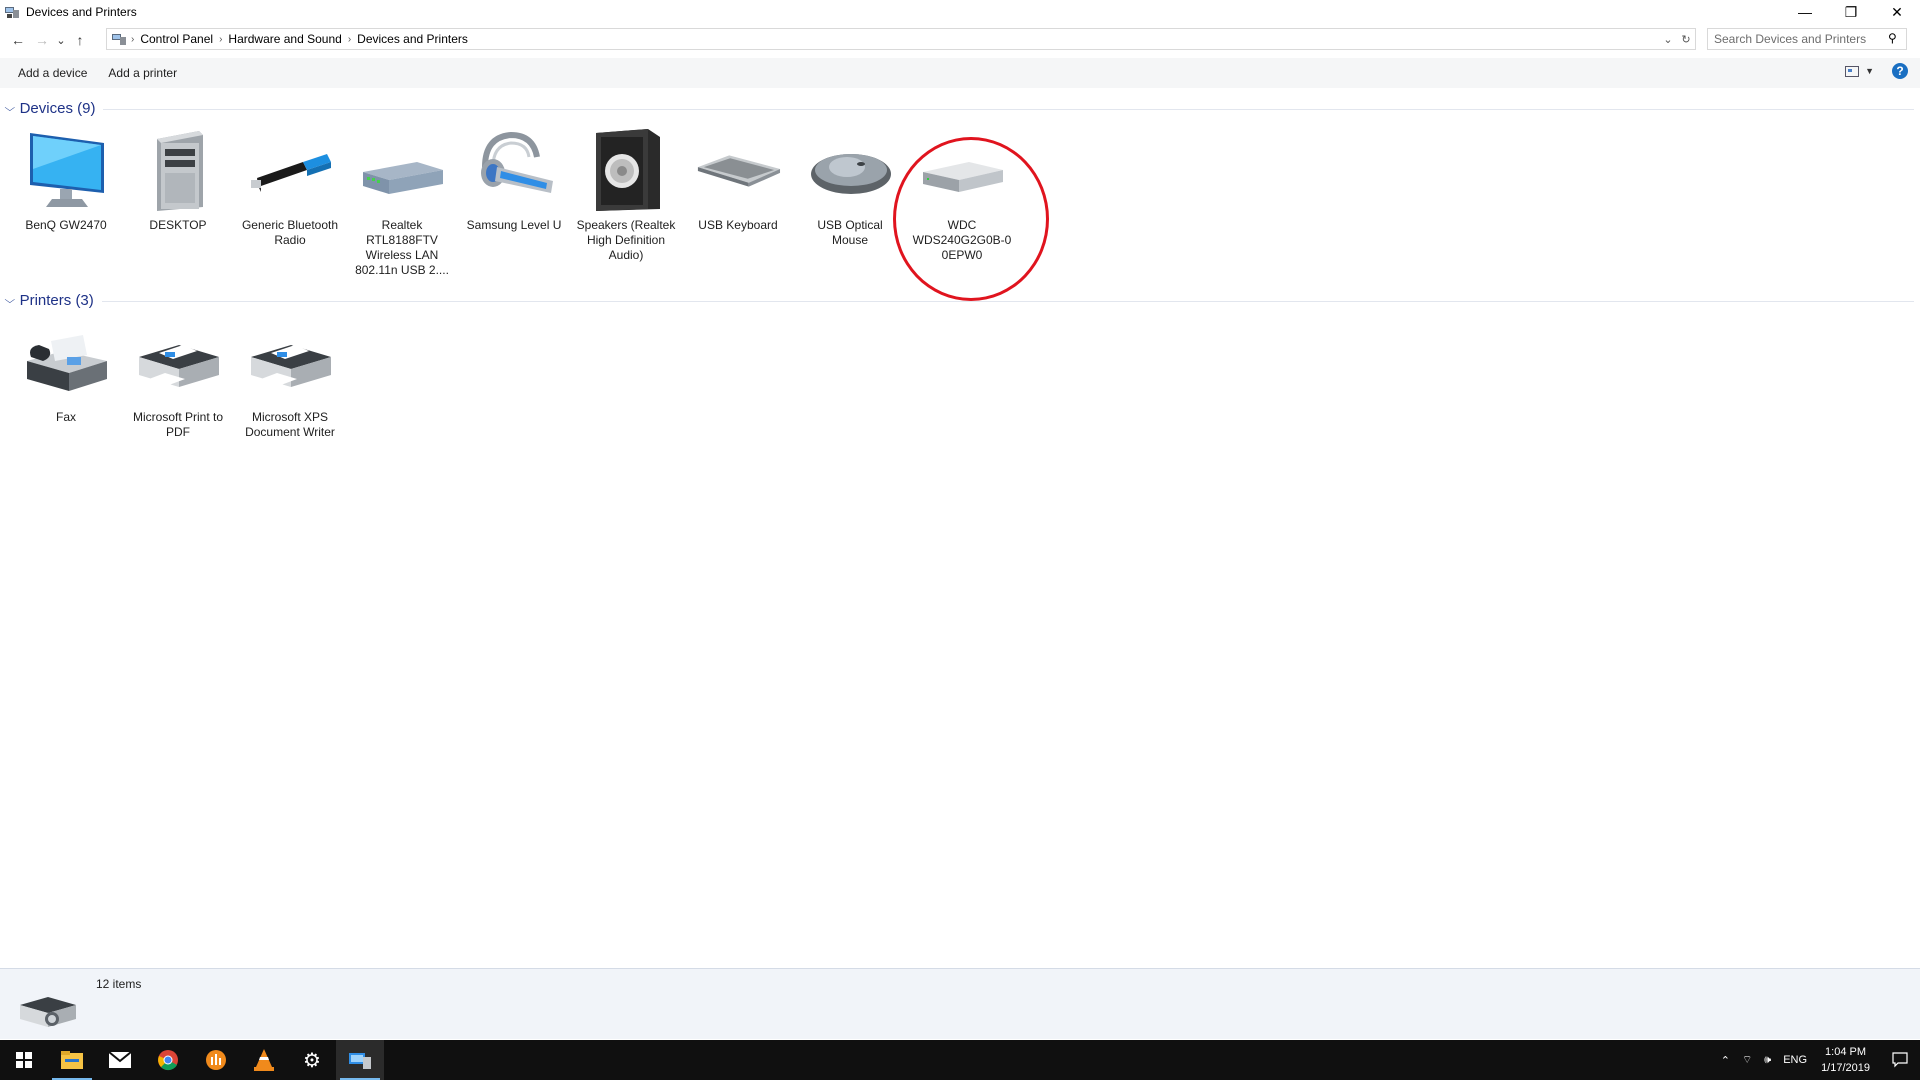 The image size is (1920, 1080). What do you see at coordinates (1876, 71) in the screenshot?
I see `command-bar-right: ▼ ?` at bounding box center [1876, 71].